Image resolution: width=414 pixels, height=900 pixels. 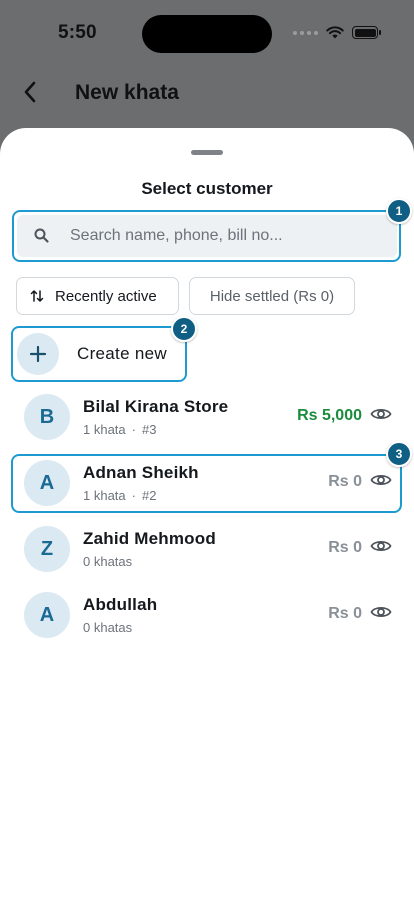 I want to click on badge-2: 2, so click(x=184, y=329).